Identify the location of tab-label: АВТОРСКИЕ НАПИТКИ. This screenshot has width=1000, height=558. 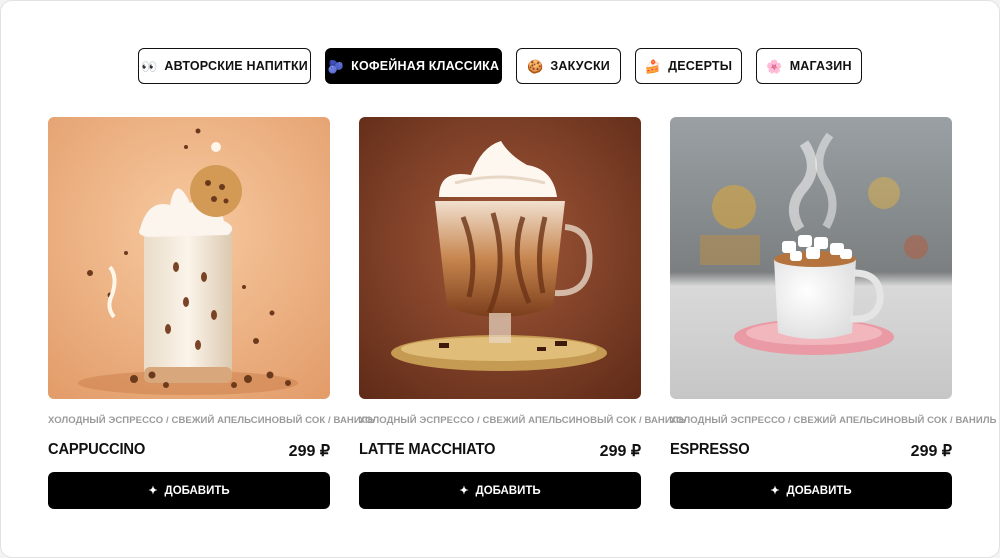
(236, 66).